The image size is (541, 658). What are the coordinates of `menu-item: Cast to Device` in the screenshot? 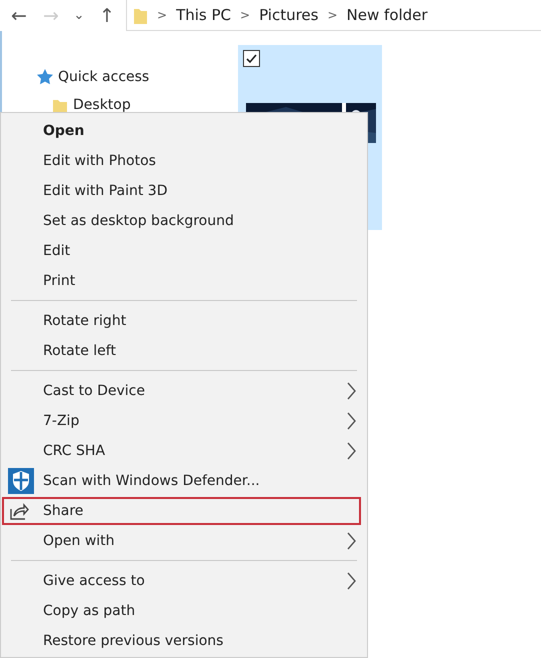 It's located at (184, 391).